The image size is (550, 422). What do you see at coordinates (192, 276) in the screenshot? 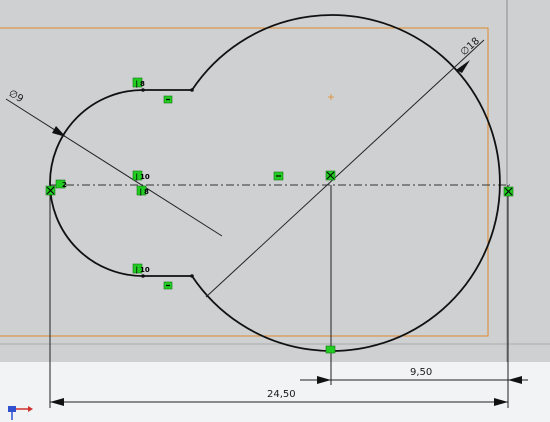
I see `vertex-bottom-right` at bounding box center [192, 276].